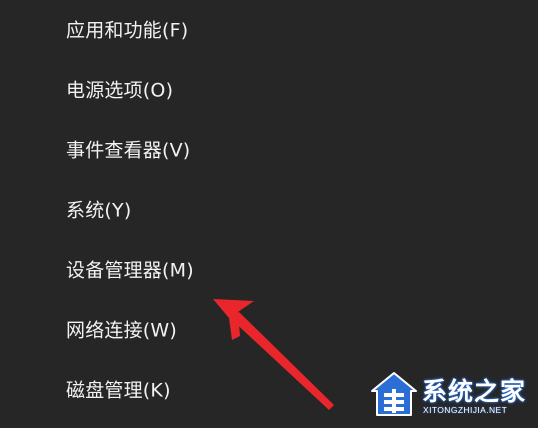 Image resolution: width=550 pixels, height=428 pixels. What do you see at coordinates (269, 391) in the screenshot?
I see `menu-item-disk-management: 磁盘管理(K)` at bounding box center [269, 391].